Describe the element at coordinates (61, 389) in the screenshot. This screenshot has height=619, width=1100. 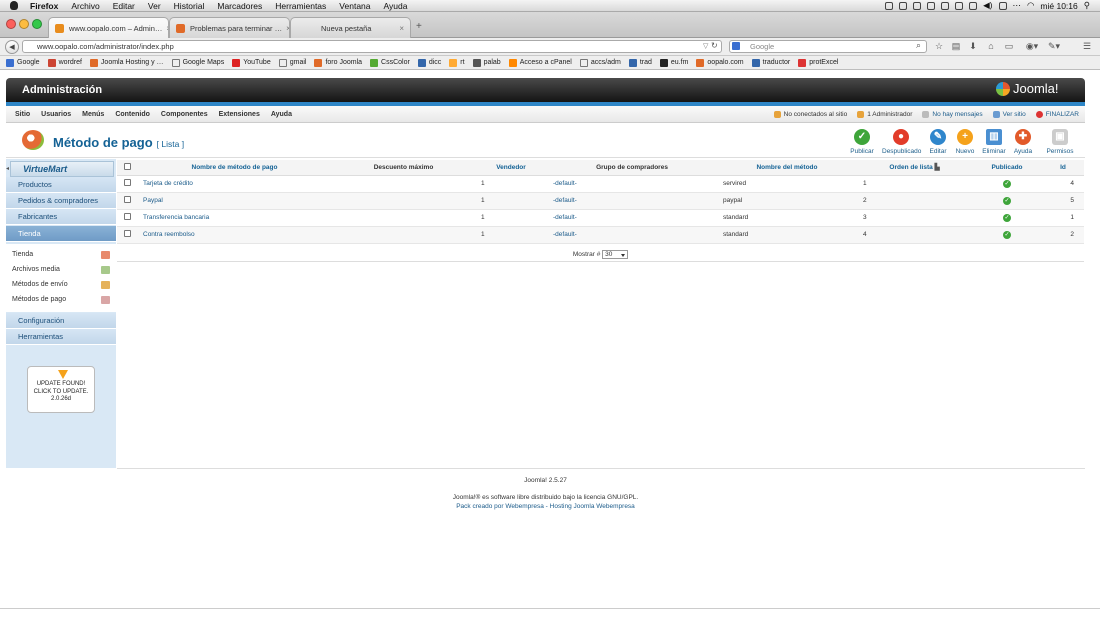
I see `update-notice: UPDATE FOUND! CLICK TO UPDATE. 2.0.26d` at that location.